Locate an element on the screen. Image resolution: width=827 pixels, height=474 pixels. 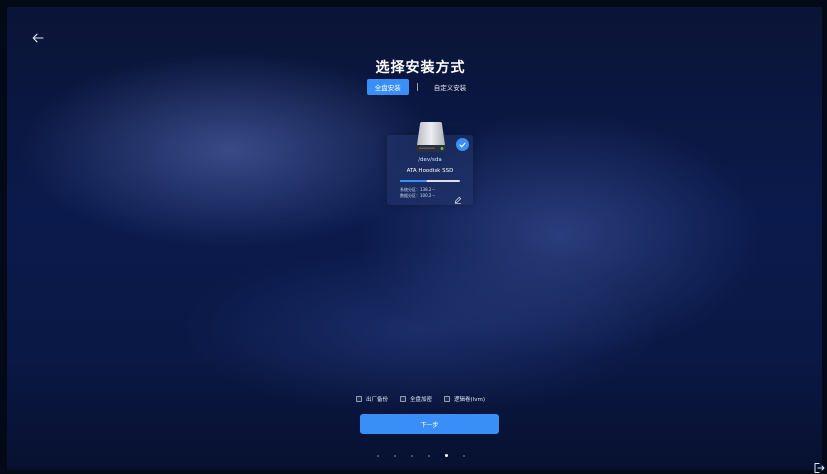
lvm-checkbox is located at coordinates (447, 399).